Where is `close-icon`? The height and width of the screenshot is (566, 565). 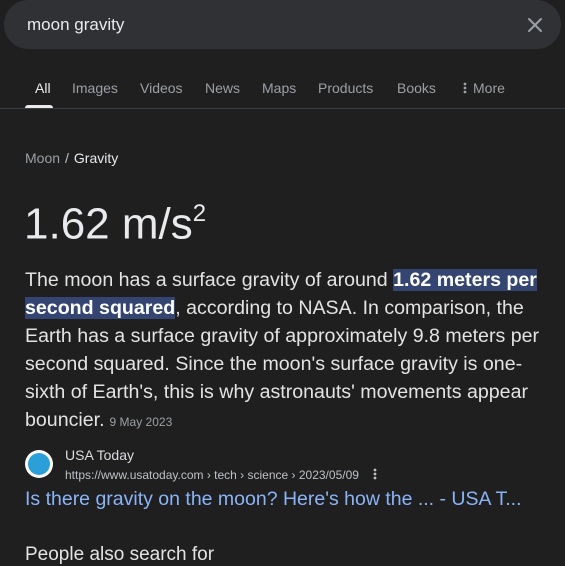
close-icon is located at coordinates (535, 25).